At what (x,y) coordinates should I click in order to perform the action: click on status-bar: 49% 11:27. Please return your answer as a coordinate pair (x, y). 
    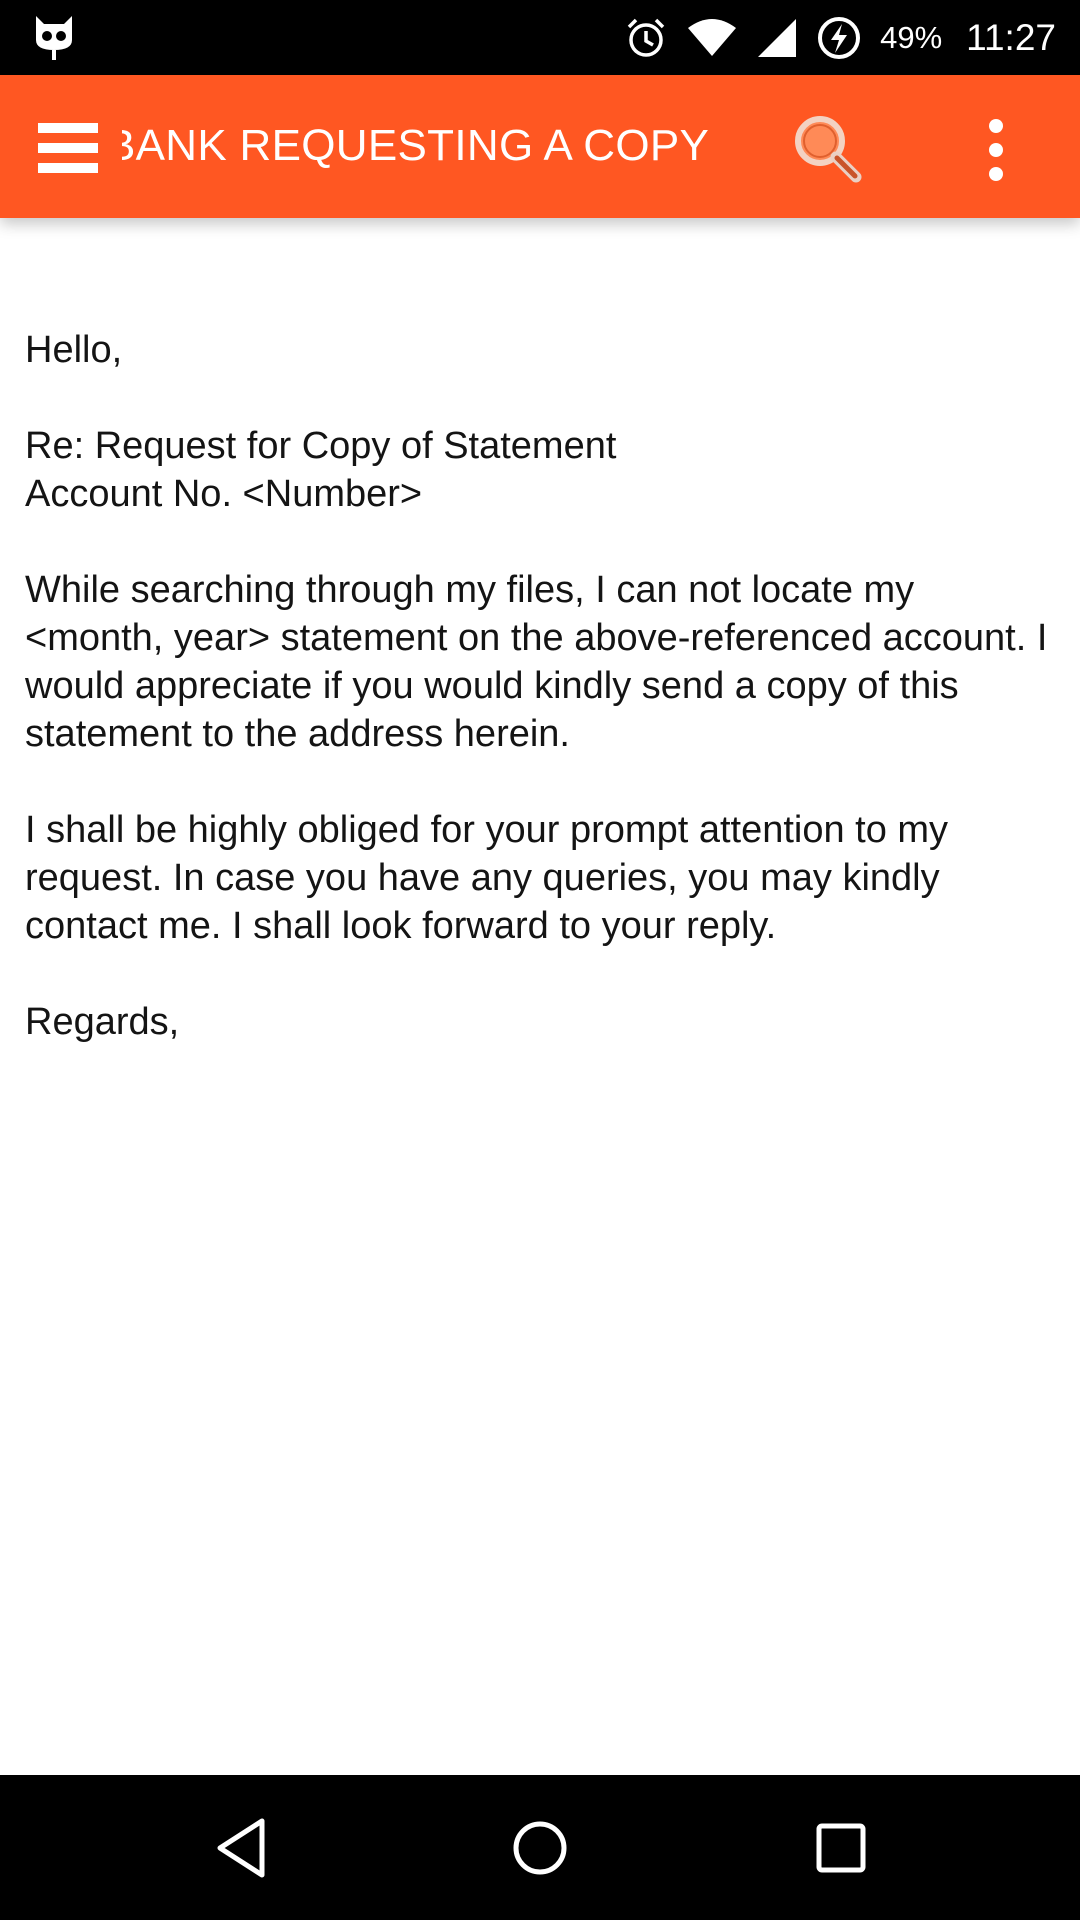
    Looking at the image, I should click on (540, 37).